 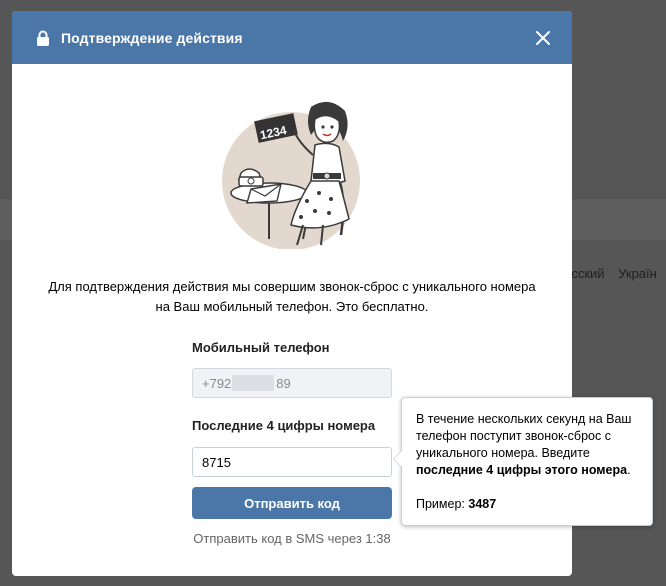 What do you see at coordinates (543, 38) in the screenshot?
I see `close-icon` at bounding box center [543, 38].